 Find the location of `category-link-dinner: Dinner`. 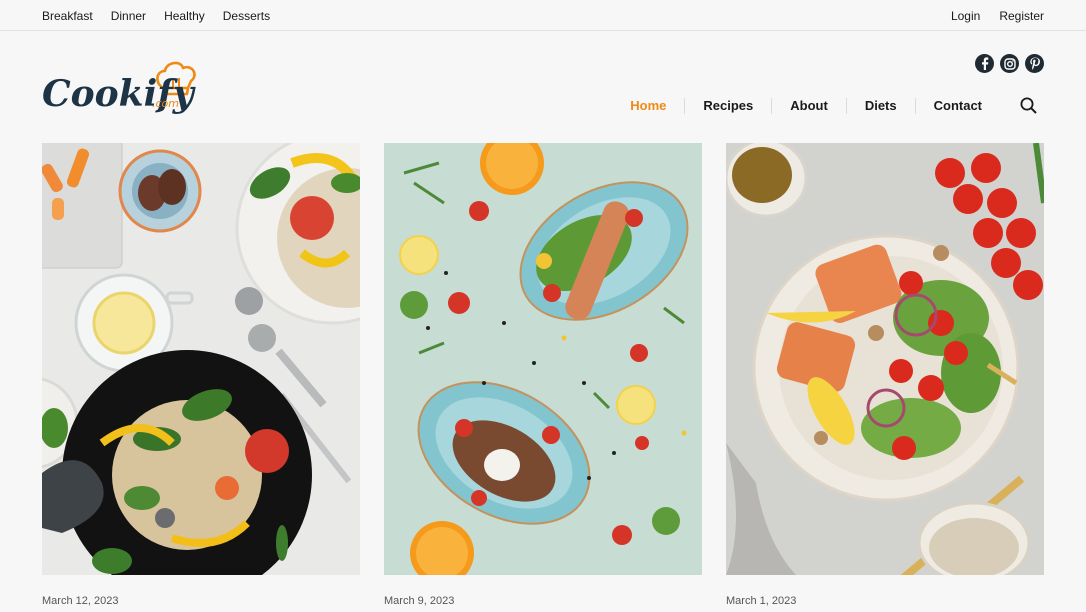

category-link-dinner: Dinner is located at coordinates (128, 16).